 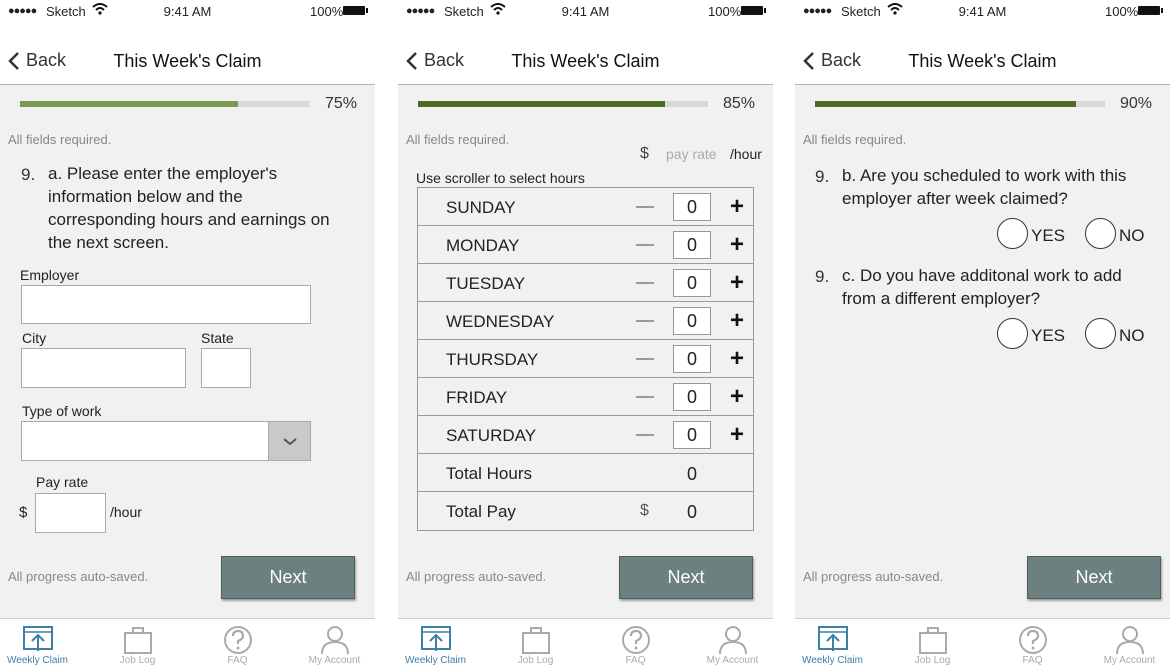 I want to click on day-label: MONDAY, so click(x=483, y=245).